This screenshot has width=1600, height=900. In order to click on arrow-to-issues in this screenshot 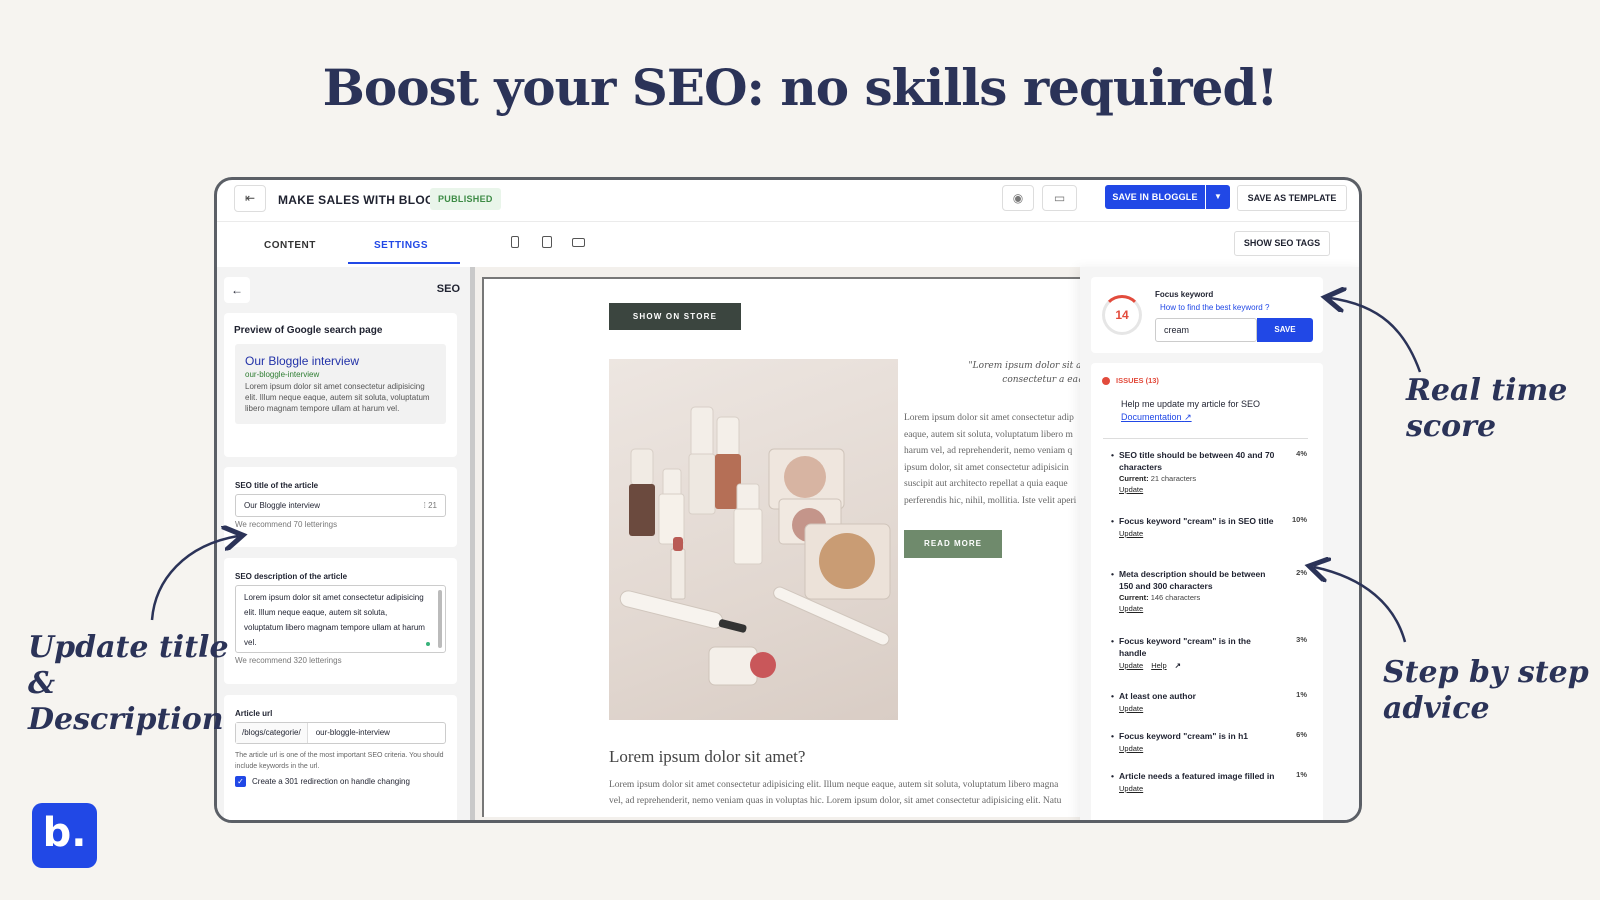, I will do `click(1360, 605)`.